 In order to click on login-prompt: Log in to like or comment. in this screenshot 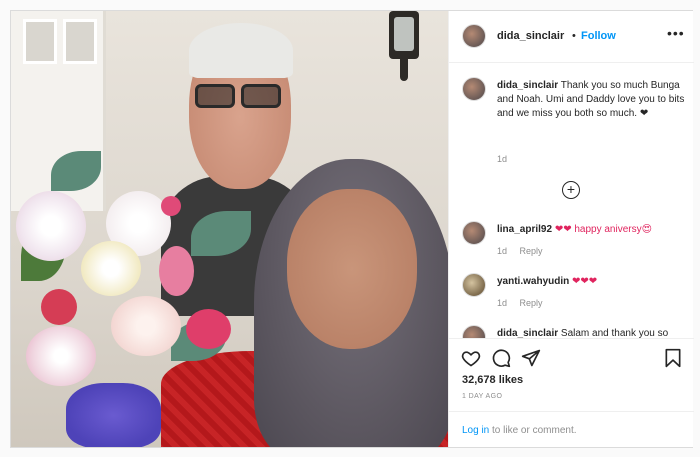, I will do `click(571, 430)`.